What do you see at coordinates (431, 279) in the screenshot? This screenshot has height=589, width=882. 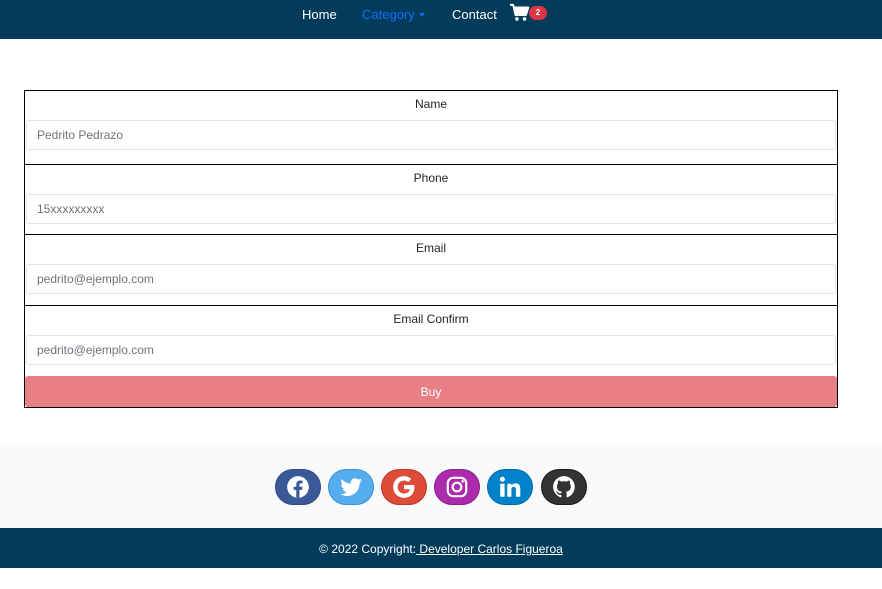 I see `email-input` at bounding box center [431, 279].